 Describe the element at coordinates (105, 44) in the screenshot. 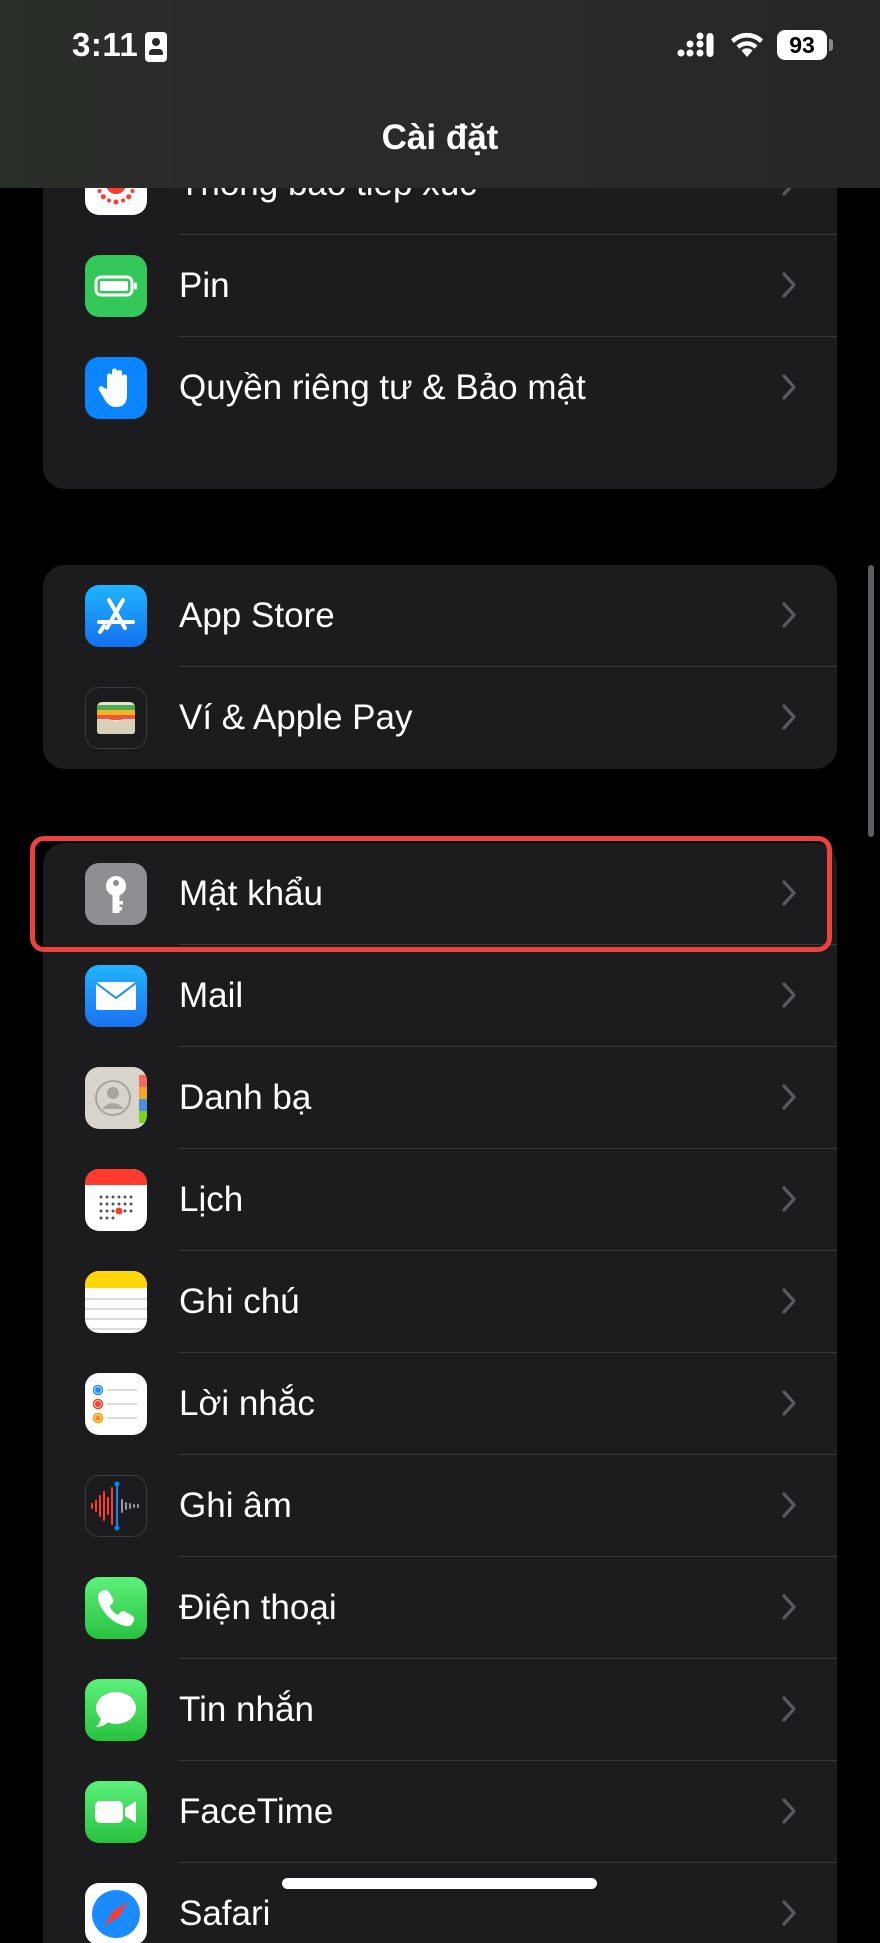

I see `status-time: 3:11` at that location.